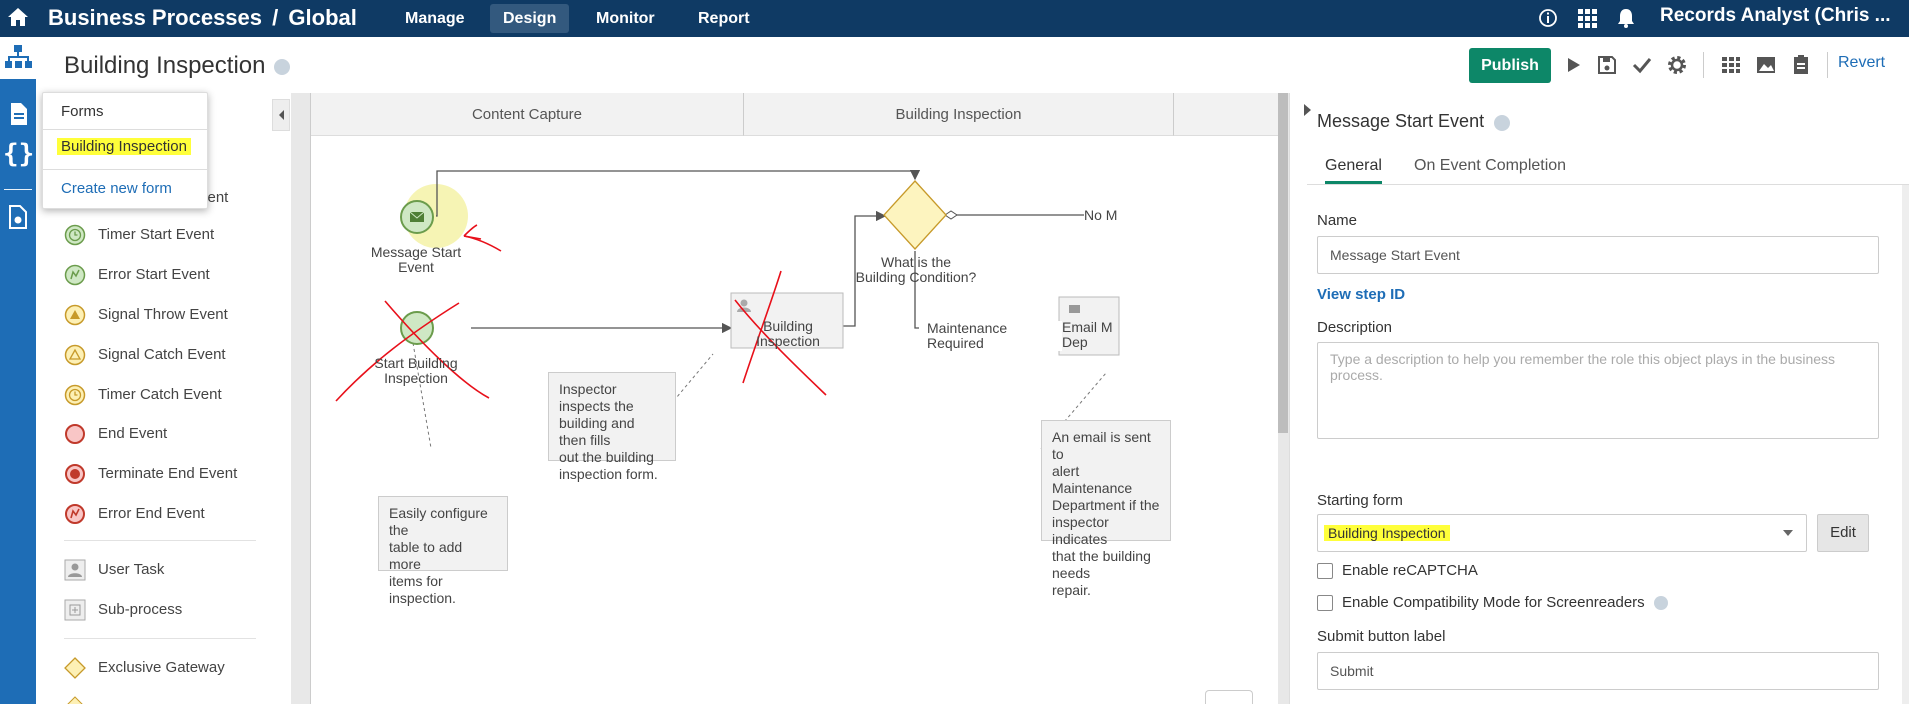  I want to click on panel-title: Message Start Event, so click(1401, 121).